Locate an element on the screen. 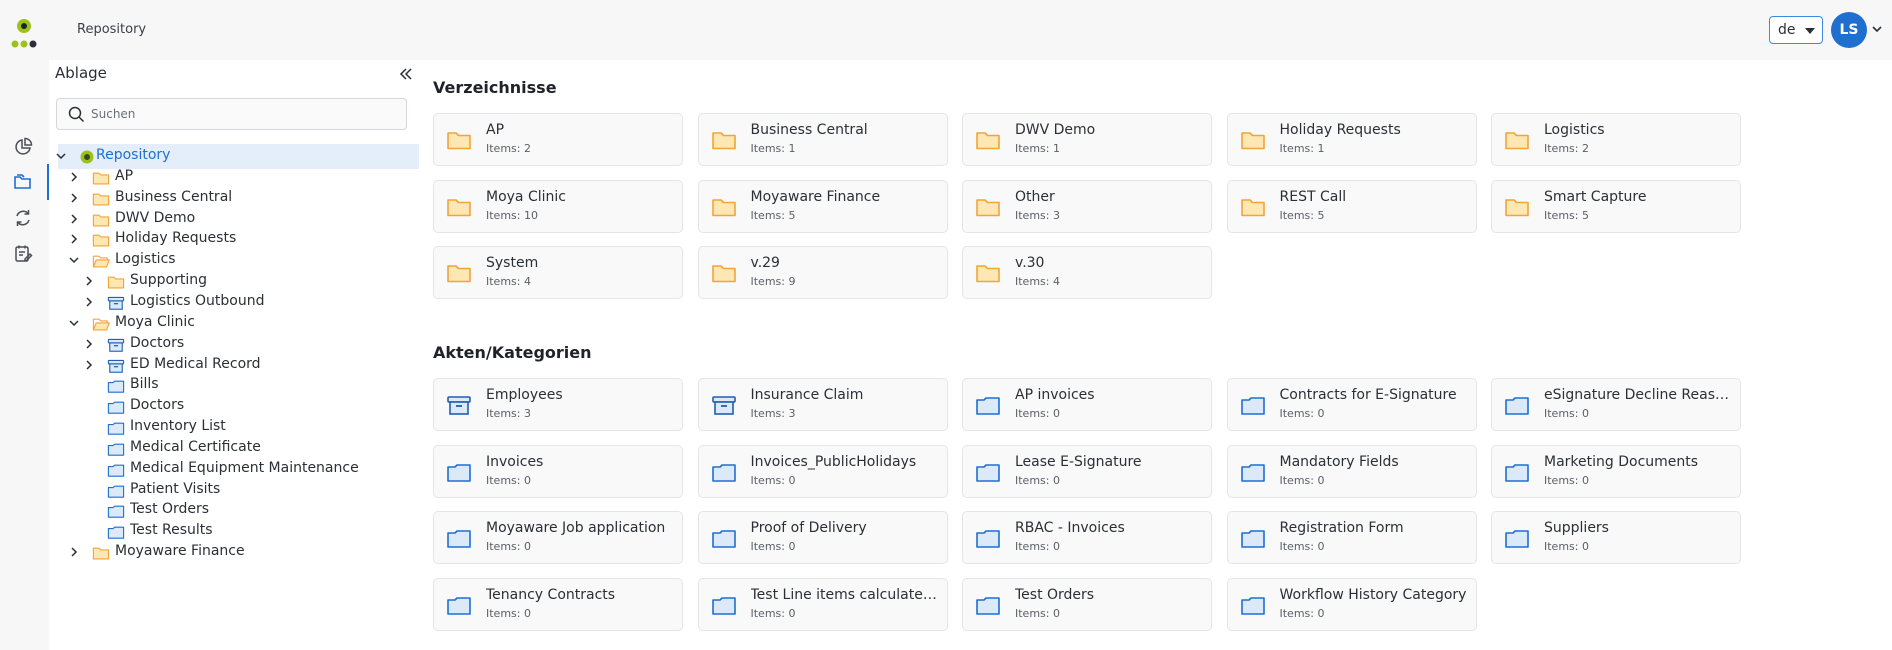 The width and height of the screenshot is (1892, 650). category-card: Insurance Claim Items: 3 is located at coordinates (822, 404).